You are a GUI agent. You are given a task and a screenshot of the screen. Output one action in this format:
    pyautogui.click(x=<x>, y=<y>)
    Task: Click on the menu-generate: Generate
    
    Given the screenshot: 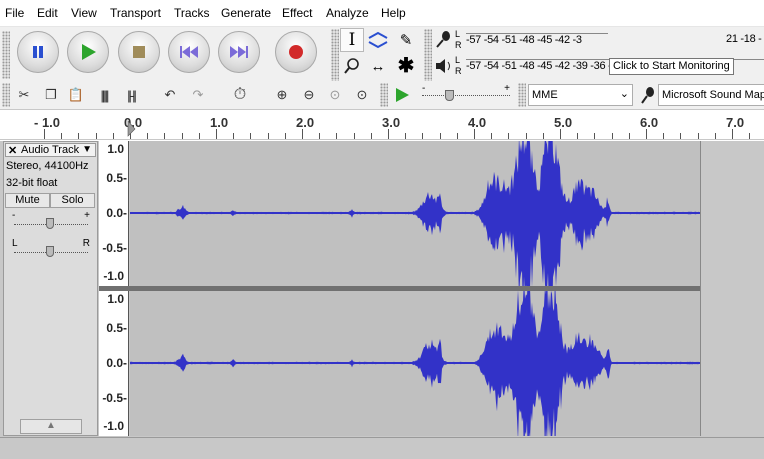 What is the action you would take?
    pyautogui.click(x=246, y=13)
    